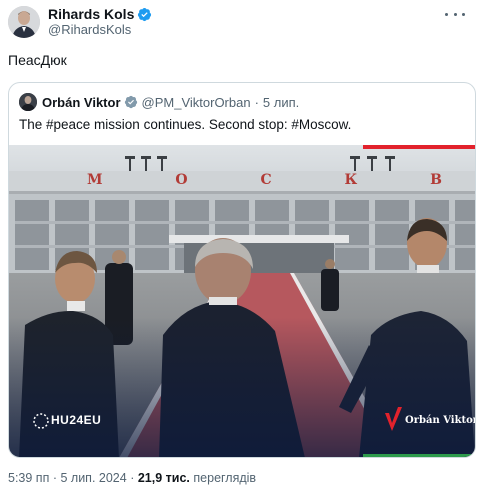 The width and height of the screenshot is (479, 493). Describe the element at coordinates (281, 102) in the screenshot. I see `quoted-tweet-time: 5 лип.` at that location.